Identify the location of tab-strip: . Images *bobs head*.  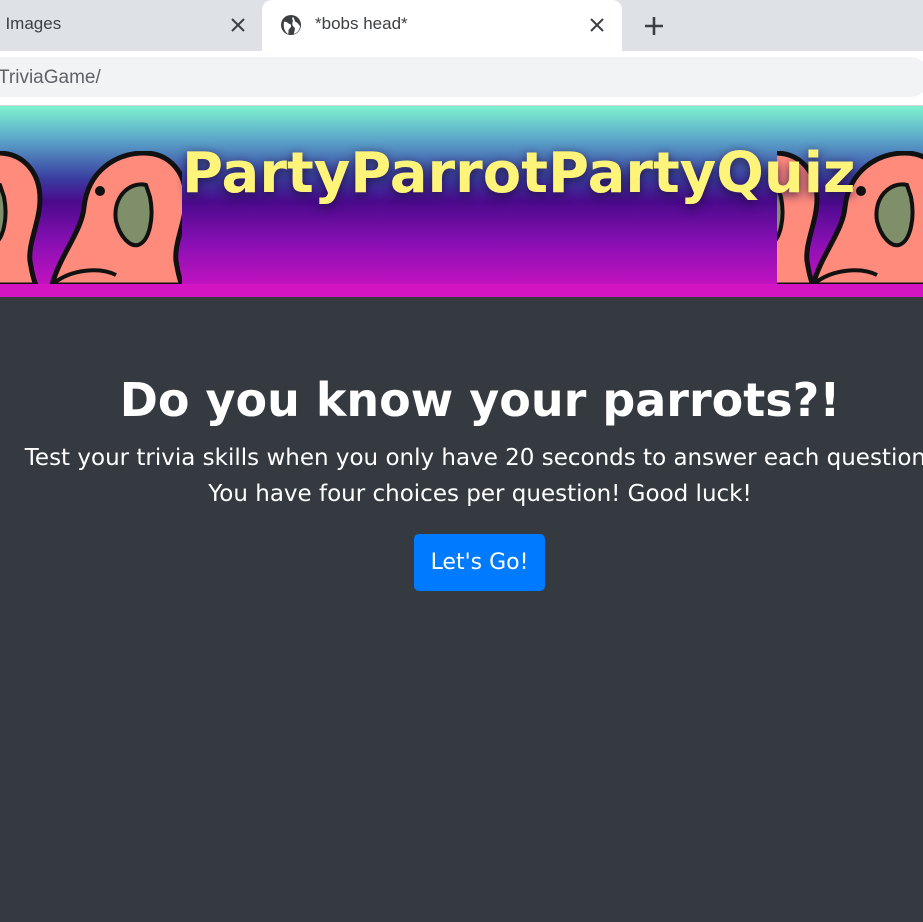
(461, 25).